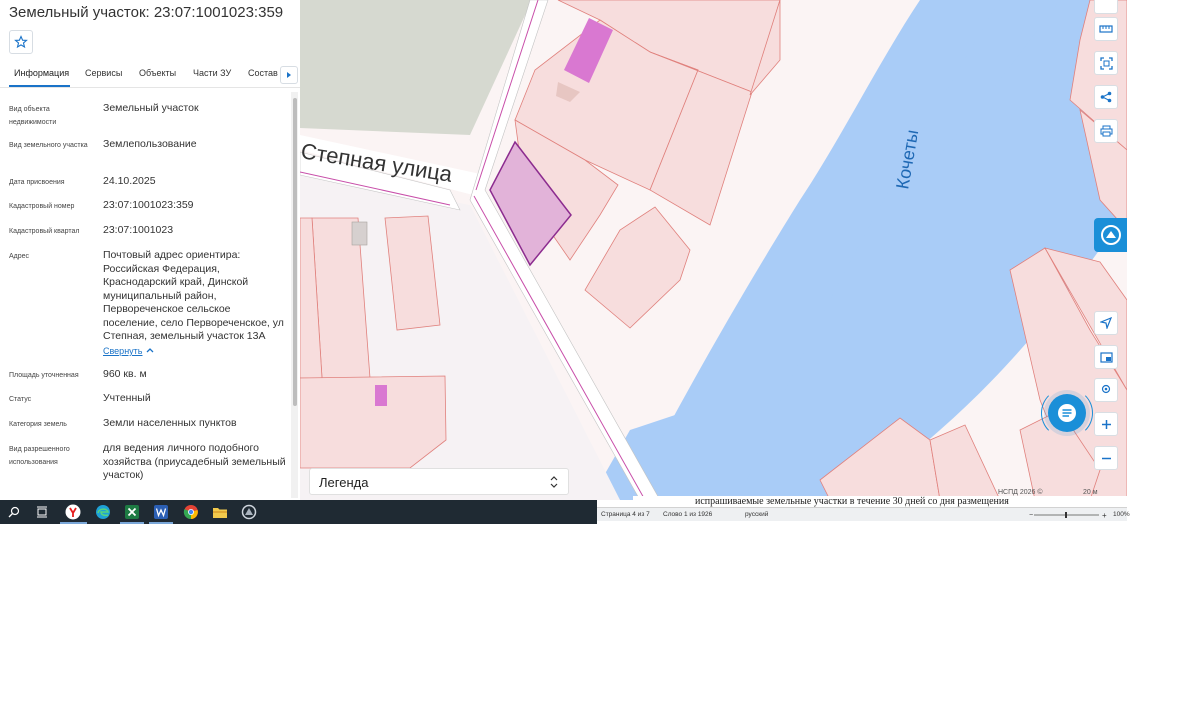 The width and height of the screenshot is (1200, 721). Describe the element at coordinates (1106, 458) in the screenshot. I see `zoom-out-icon` at that location.